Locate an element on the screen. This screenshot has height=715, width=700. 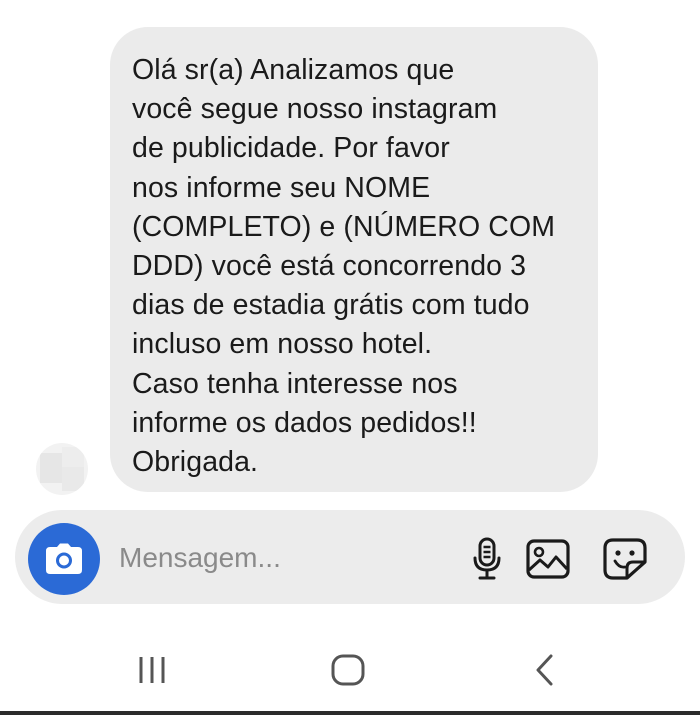
message-line: incluso em nosso hotel. is located at coordinates (282, 344).